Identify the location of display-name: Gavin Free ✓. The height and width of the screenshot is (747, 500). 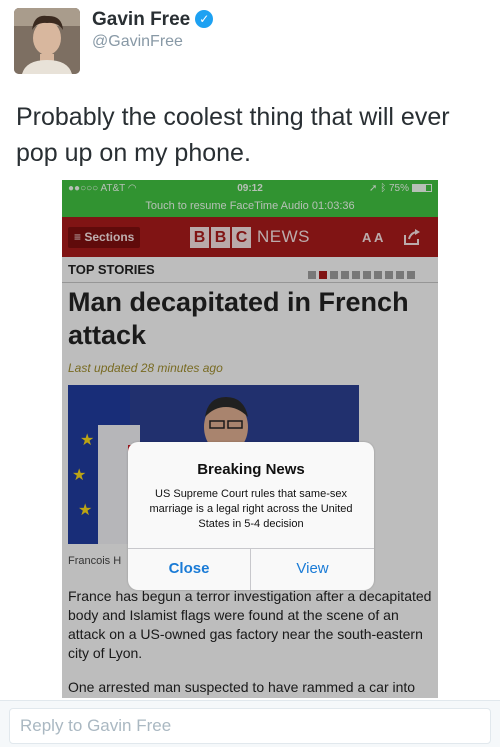
(153, 20).